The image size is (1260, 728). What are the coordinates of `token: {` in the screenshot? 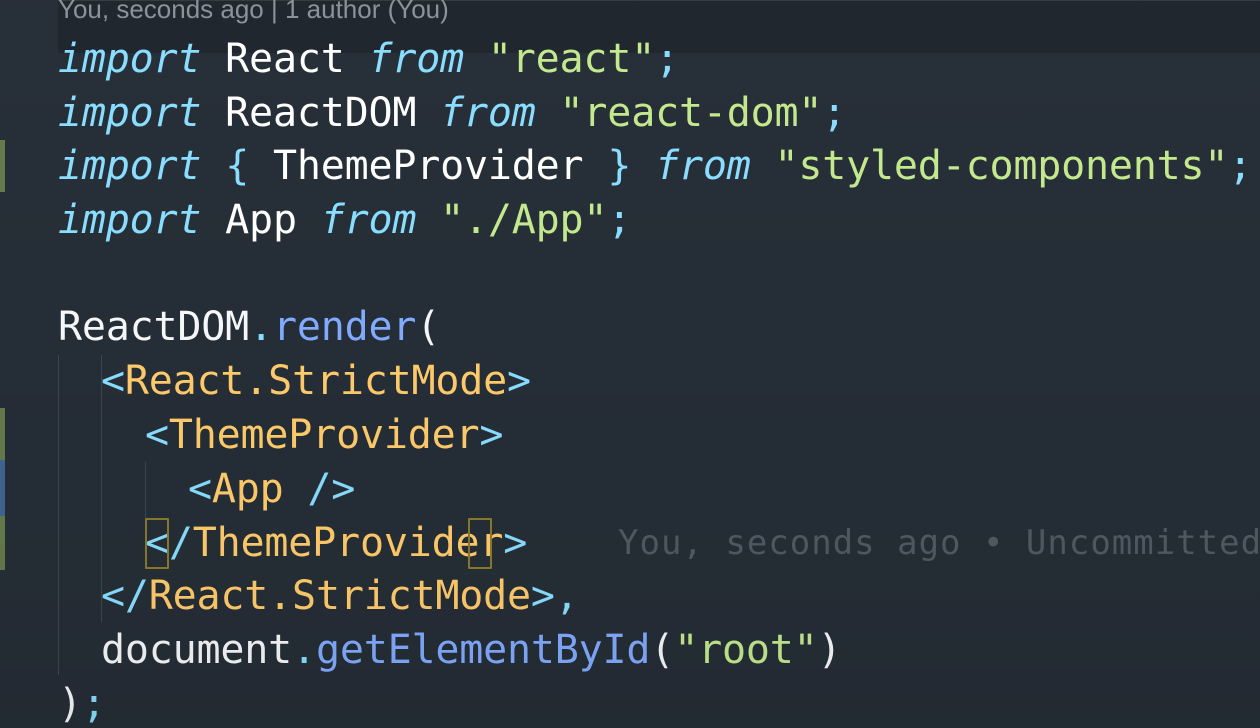 It's located at (237, 166).